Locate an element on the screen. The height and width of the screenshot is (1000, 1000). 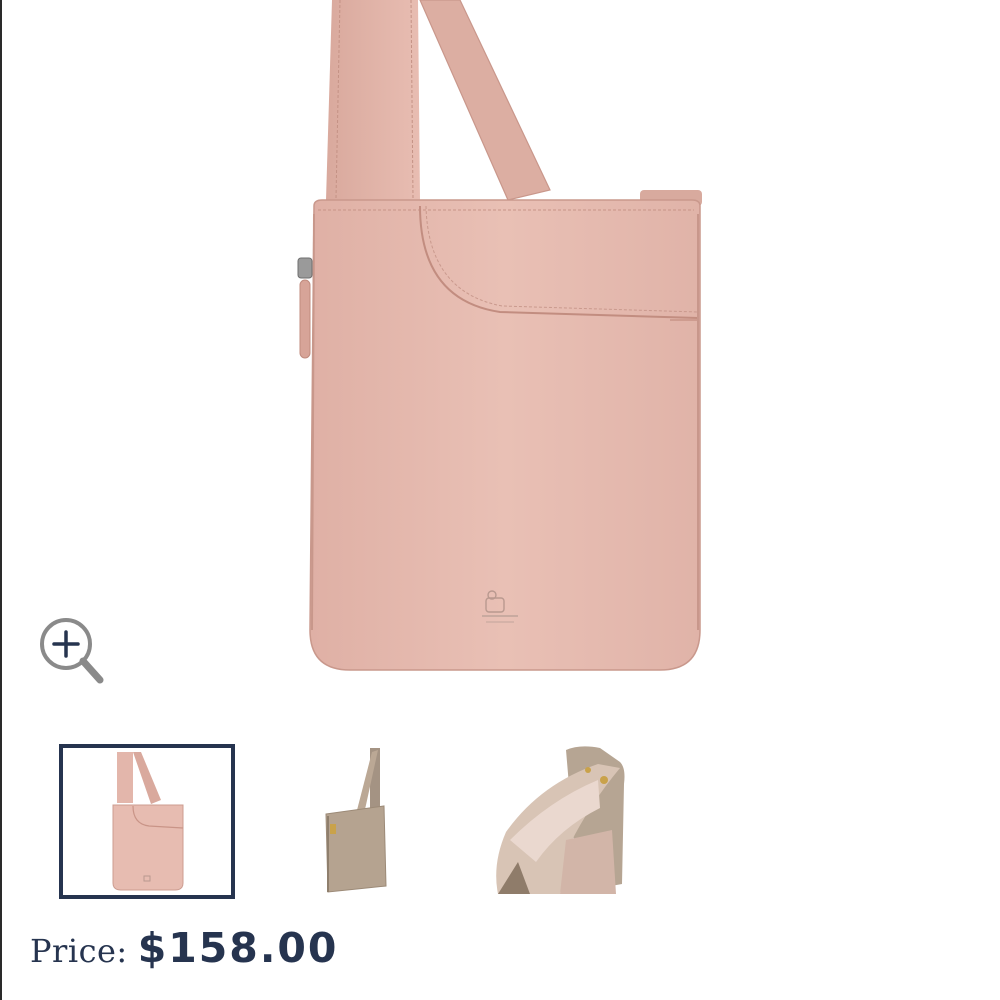
handbag-front-icon is located at coordinates (148, 821).